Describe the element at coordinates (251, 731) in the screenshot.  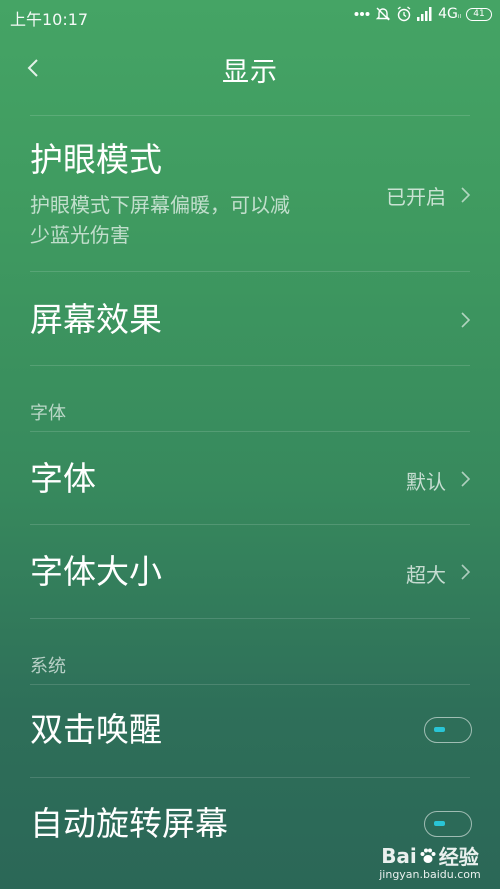
I see `double-tap-wake-row: 双击唤醒` at that location.